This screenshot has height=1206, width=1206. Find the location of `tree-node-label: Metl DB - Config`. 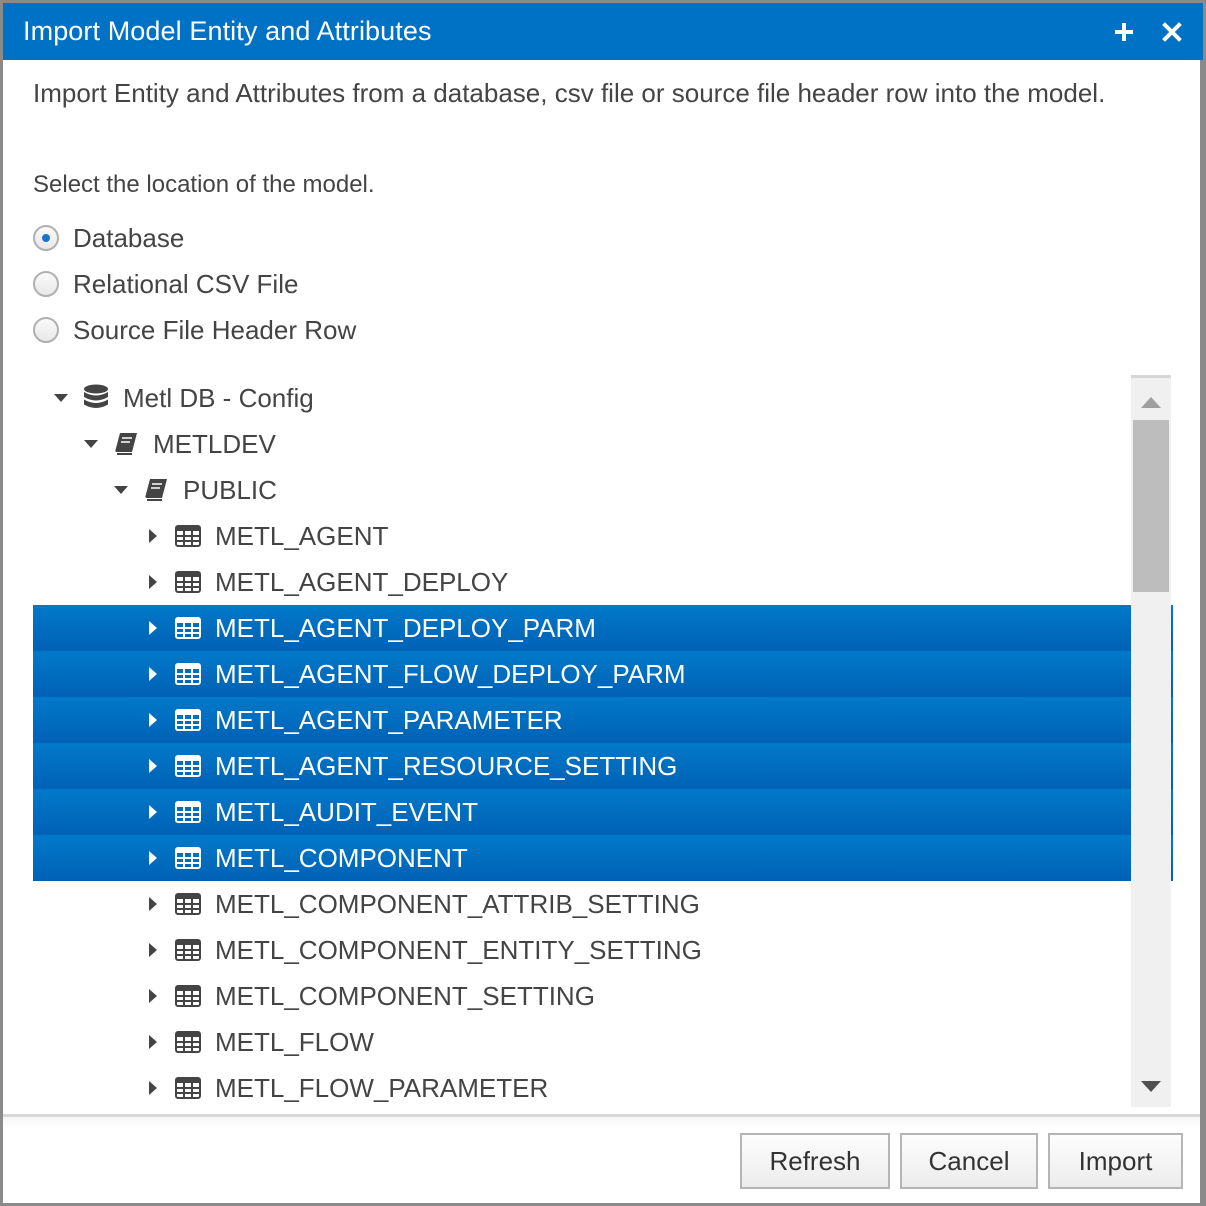

tree-node-label: Metl DB - Config is located at coordinates (218, 397).